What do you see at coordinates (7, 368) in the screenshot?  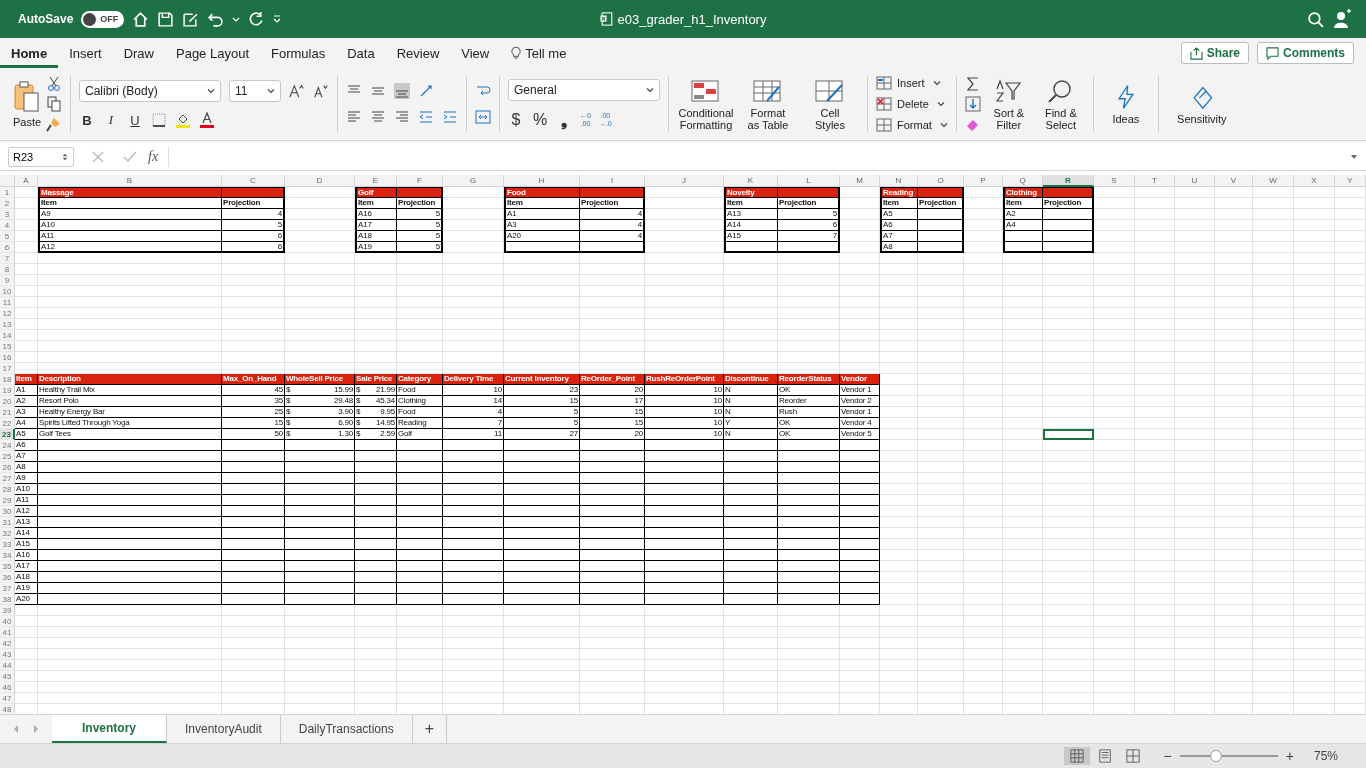 I see `row-header: 17` at bounding box center [7, 368].